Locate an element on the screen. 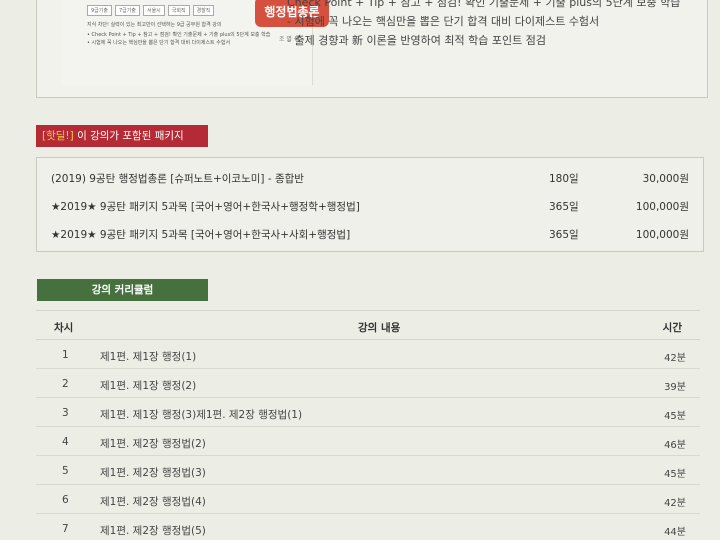  session-time: 39분 is located at coordinates (675, 387).